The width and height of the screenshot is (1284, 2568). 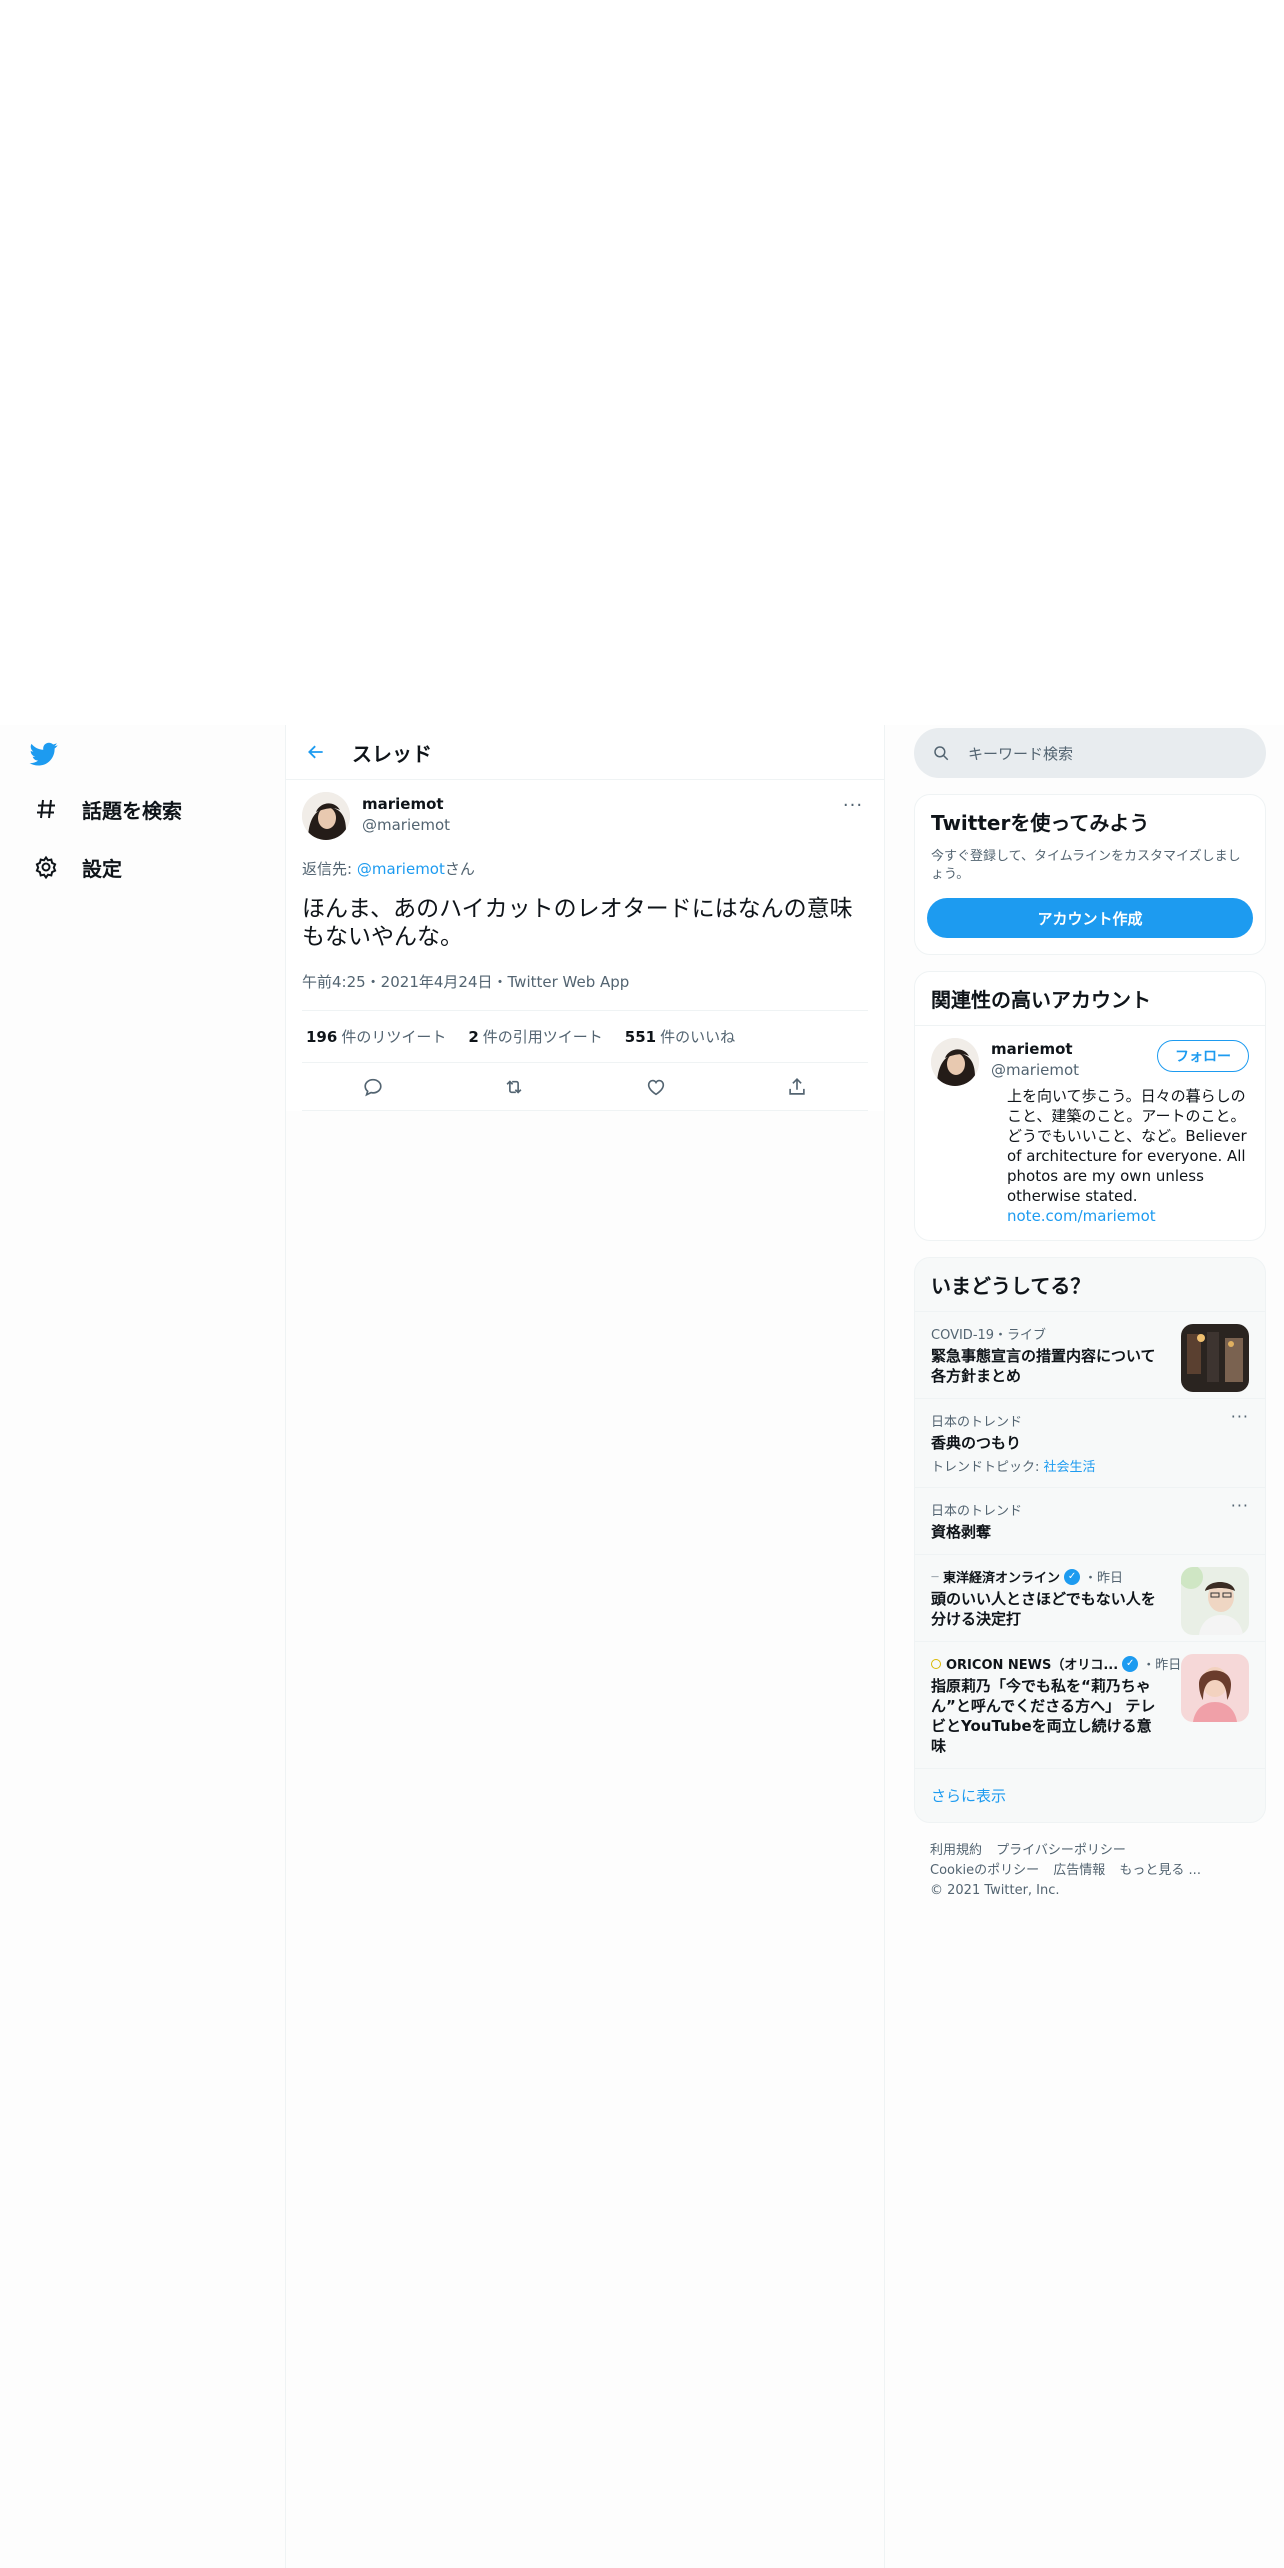 I want to click on create-account-button: アカウント作成, so click(x=1090, y=918).